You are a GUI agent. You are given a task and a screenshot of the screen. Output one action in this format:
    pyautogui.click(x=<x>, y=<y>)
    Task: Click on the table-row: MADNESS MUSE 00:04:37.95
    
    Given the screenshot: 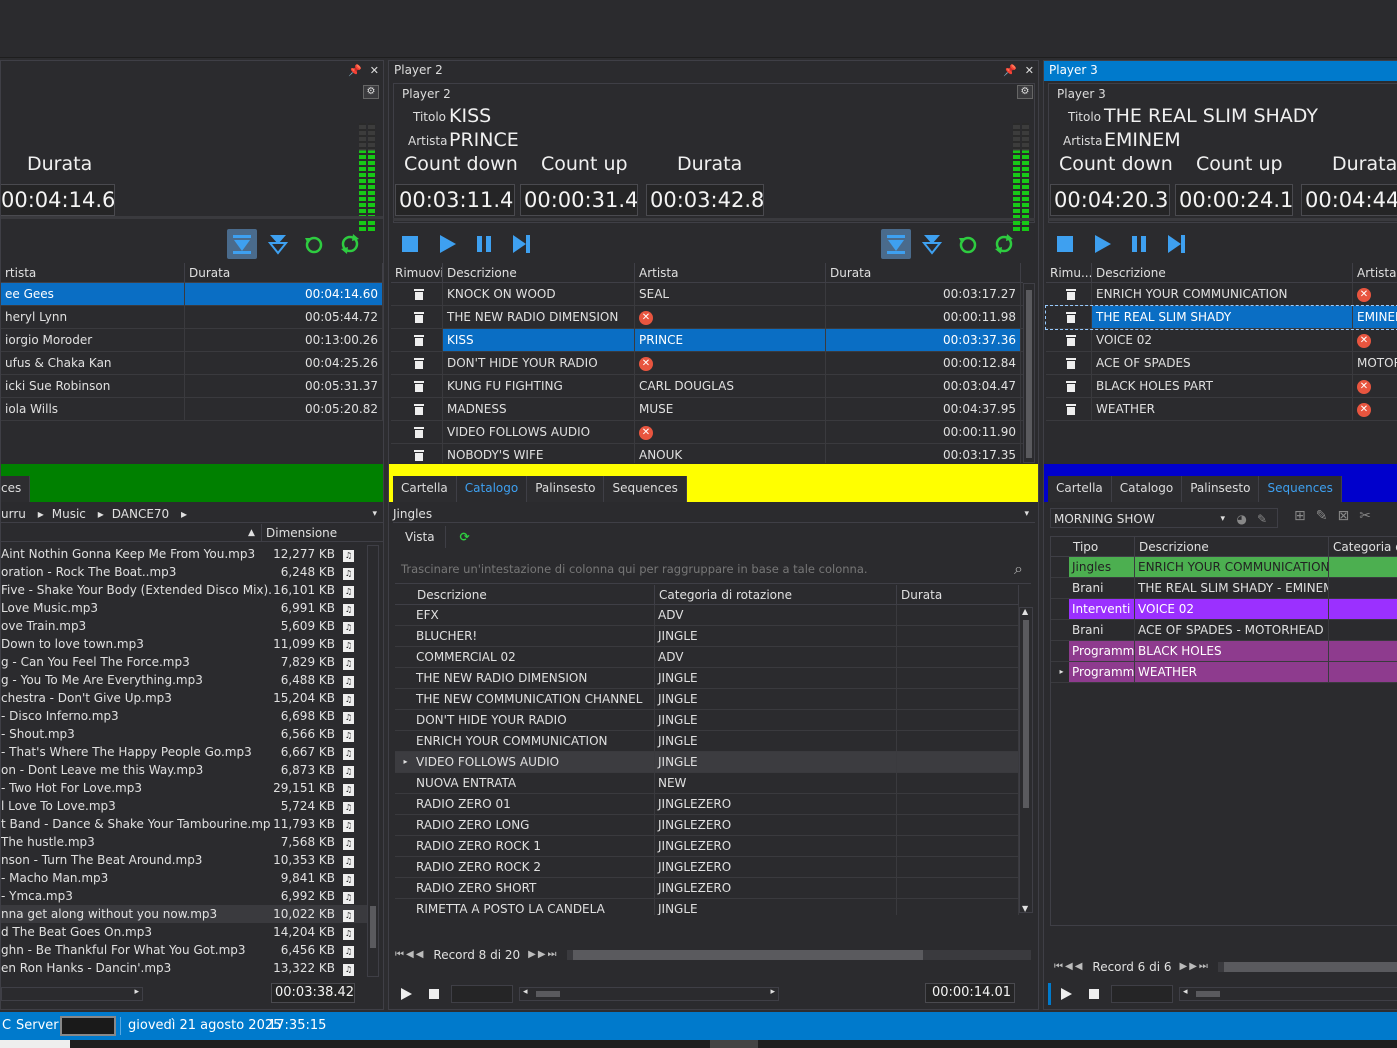 What is the action you would take?
    pyautogui.click(x=707, y=409)
    